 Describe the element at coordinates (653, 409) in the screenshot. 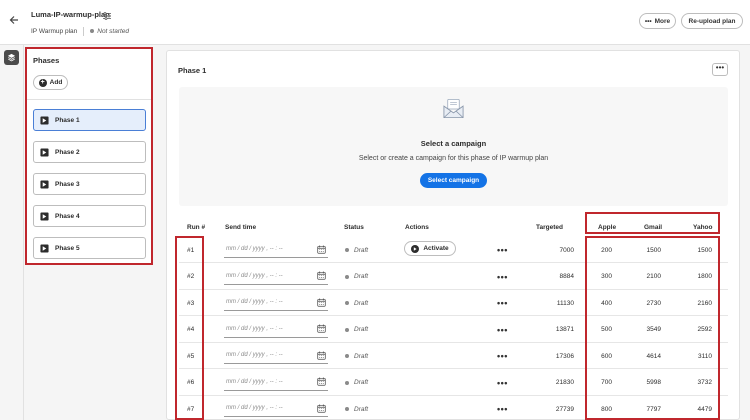

I see `gmail-value: 7797` at that location.